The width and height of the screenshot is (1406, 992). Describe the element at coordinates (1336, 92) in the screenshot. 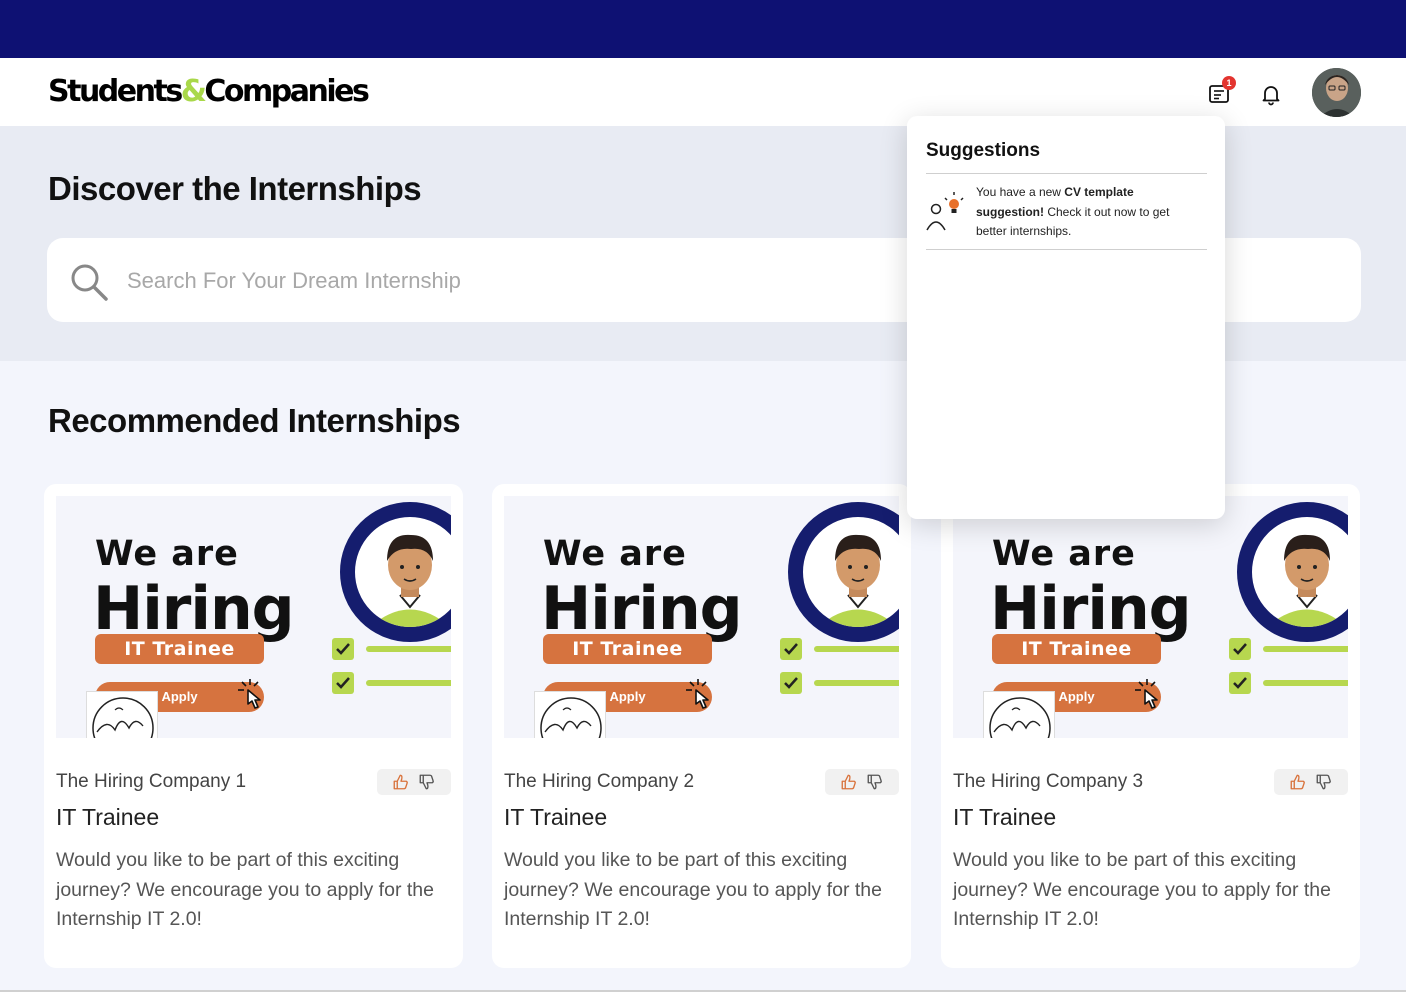

I see `user-avatar` at that location.